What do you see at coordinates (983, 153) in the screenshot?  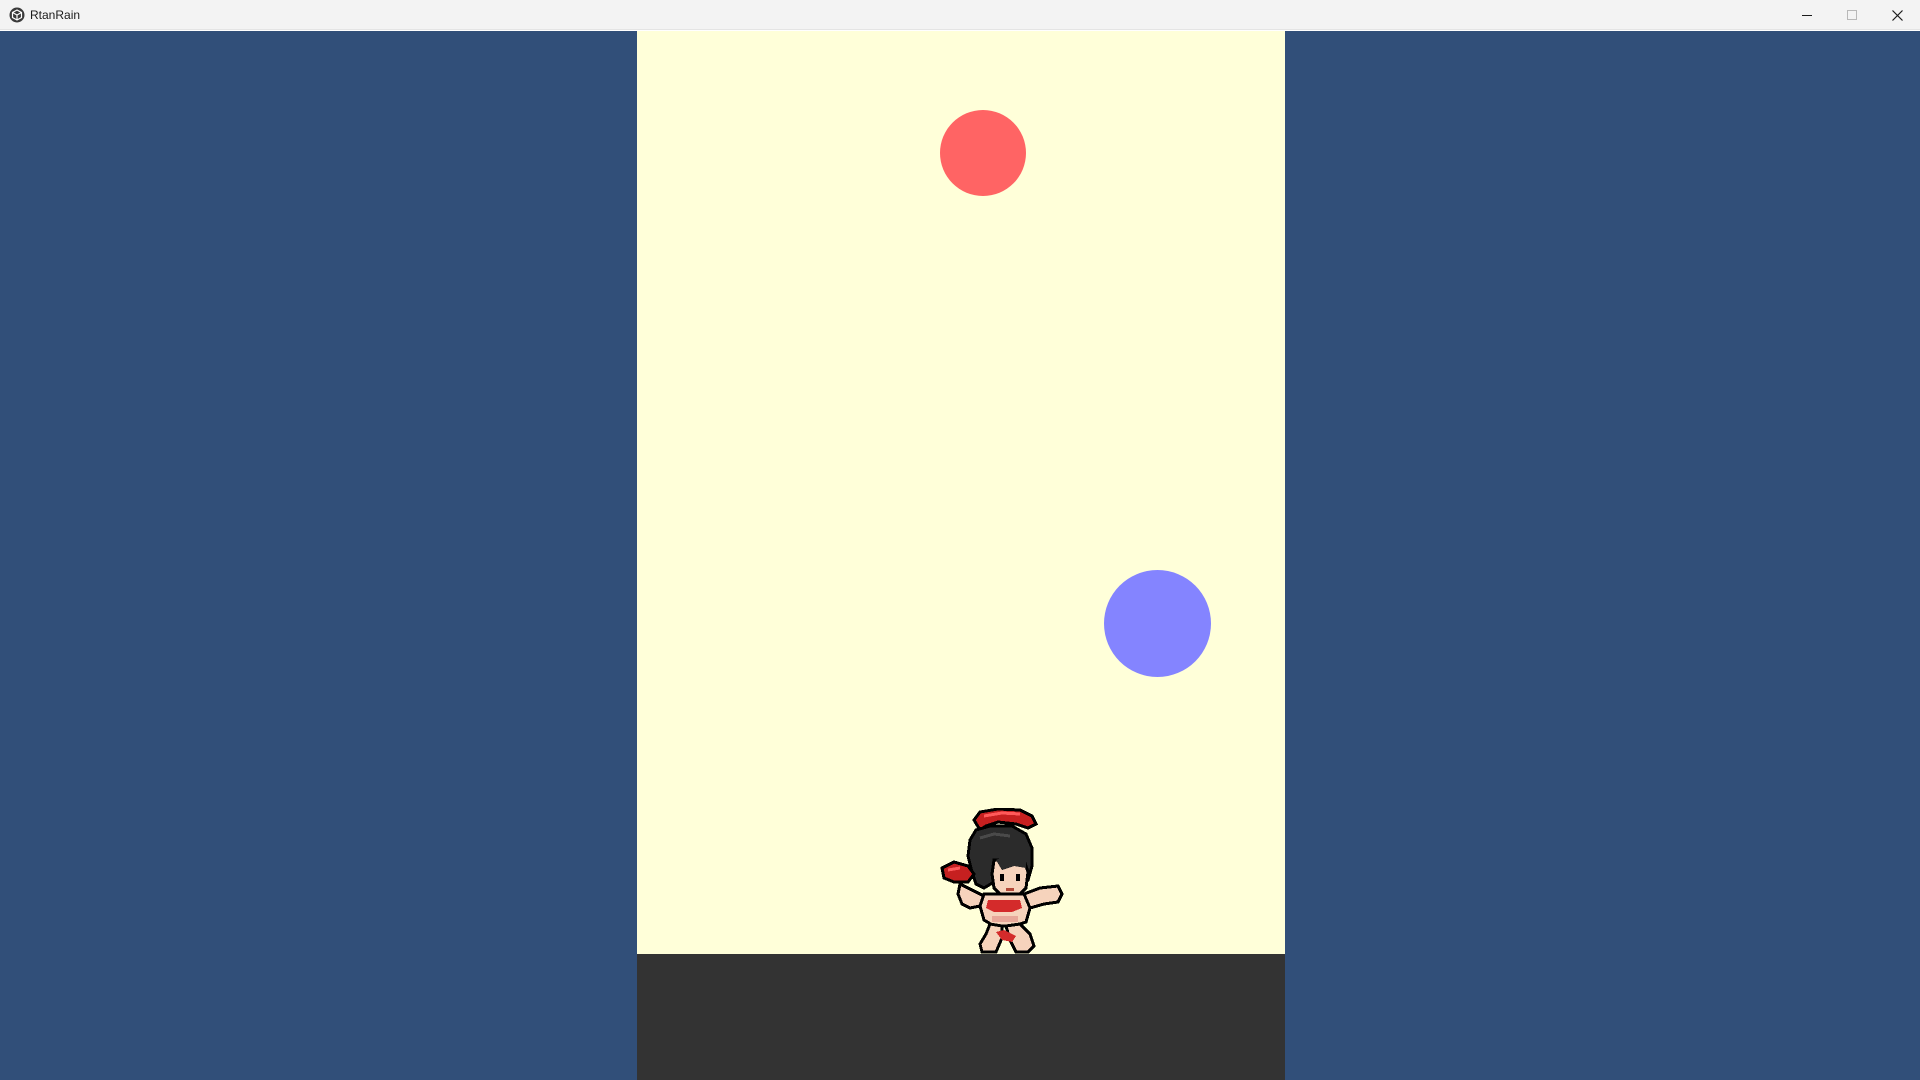 I see `red-rain-drop` at bounding box center [983, 153].